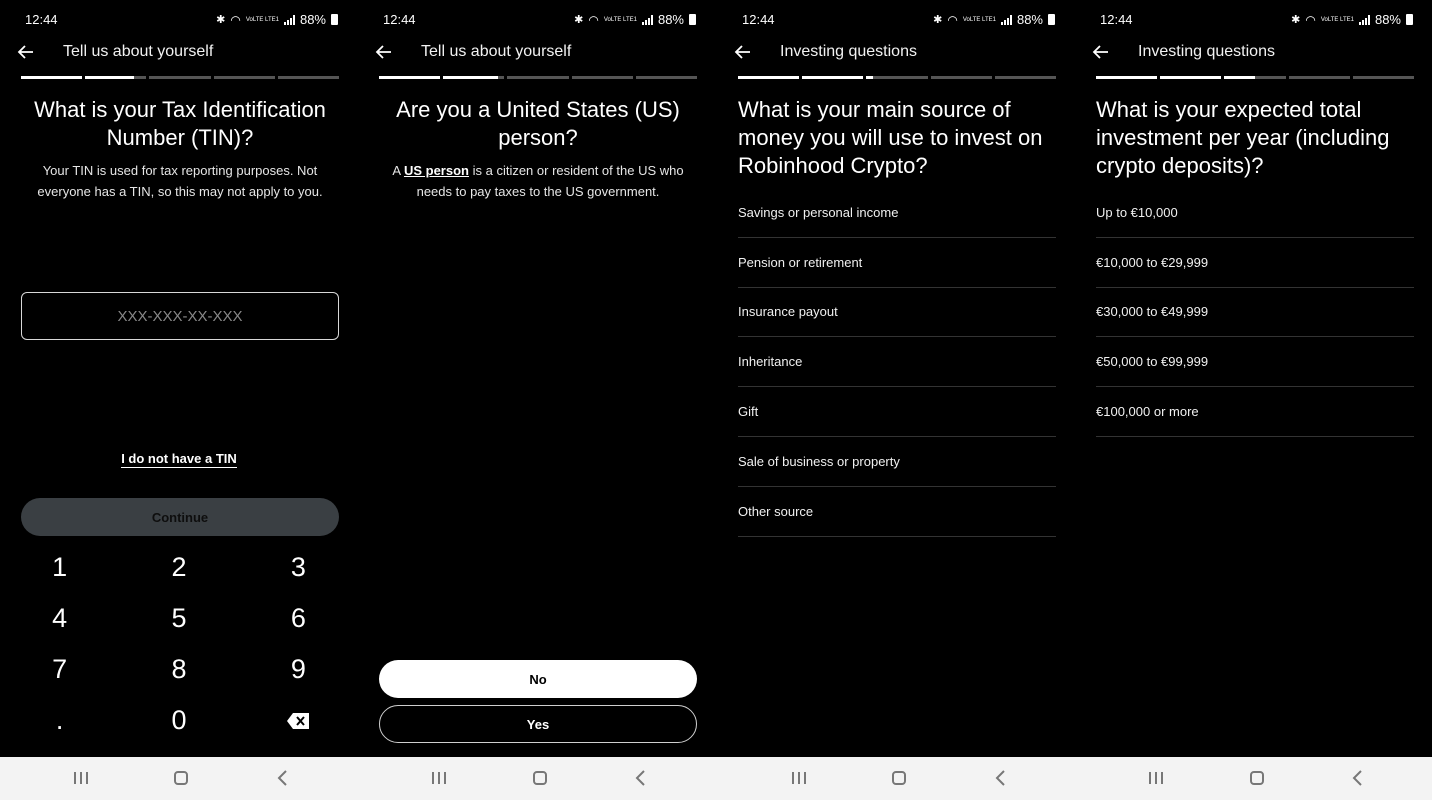 The height and width of the screenshot is (800, 1432). Describe the element at coordinates (1006, 19) in the screenshot. I see `signal-icon` at that location.